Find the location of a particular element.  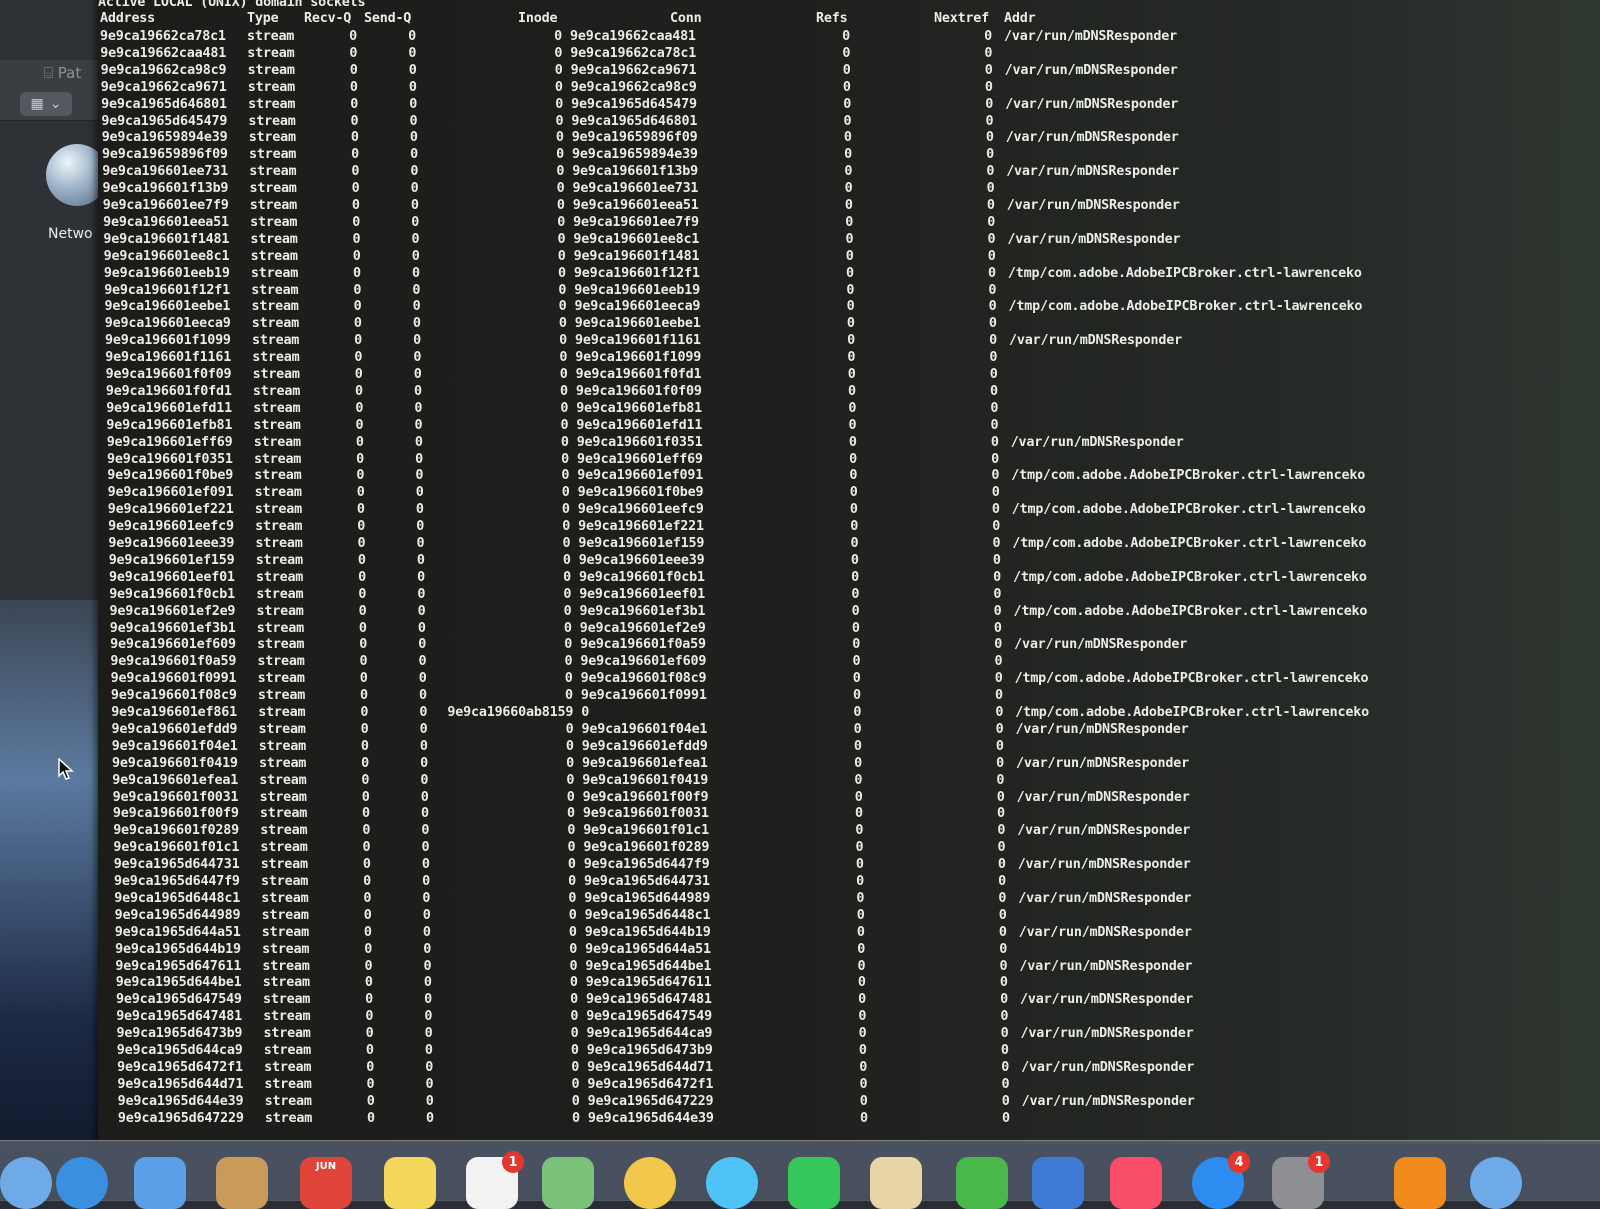

dock-music-icon is located at coordinates (1136, 1183).